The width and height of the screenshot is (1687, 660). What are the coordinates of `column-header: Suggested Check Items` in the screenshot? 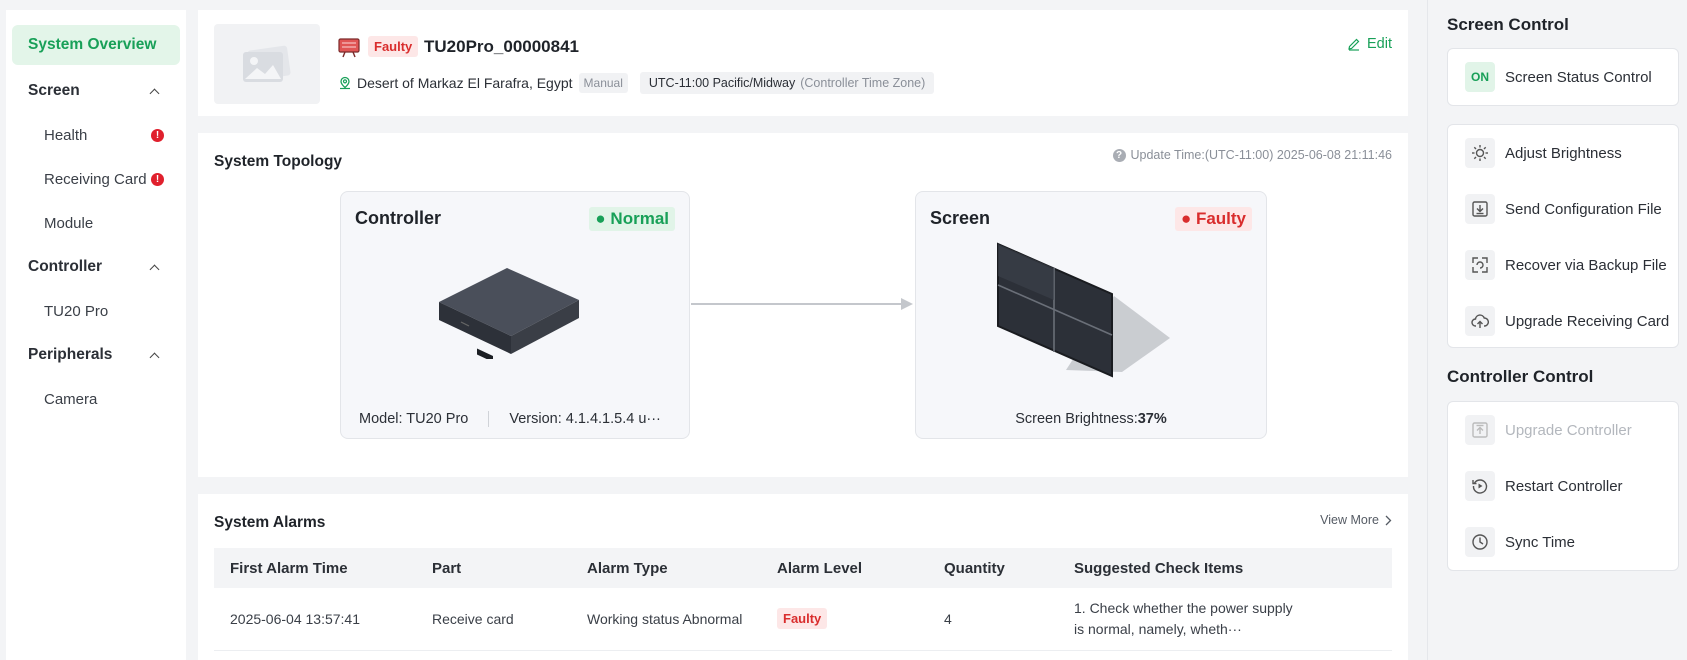 It's located at (1225, 568).